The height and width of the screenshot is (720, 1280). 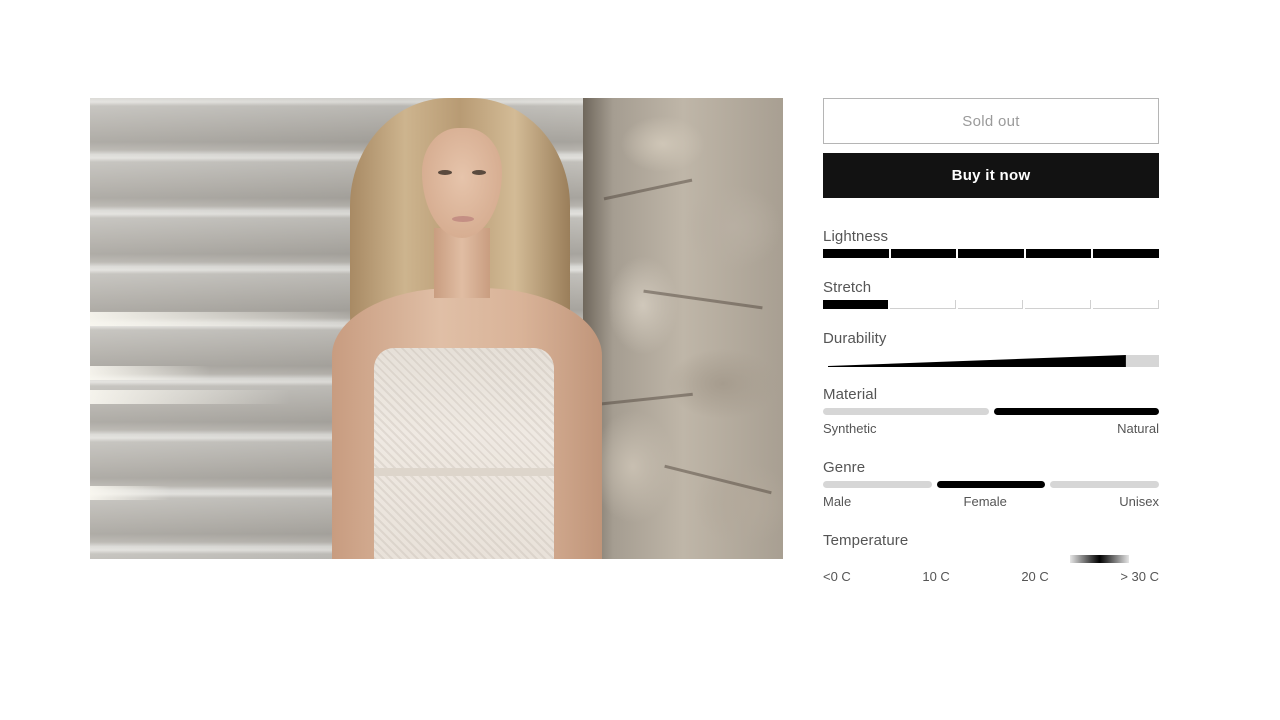 What do you see at coordinates (844, 467) in the screenshot?
I see `genre-label: Genre` at bounding box center [844, 467].